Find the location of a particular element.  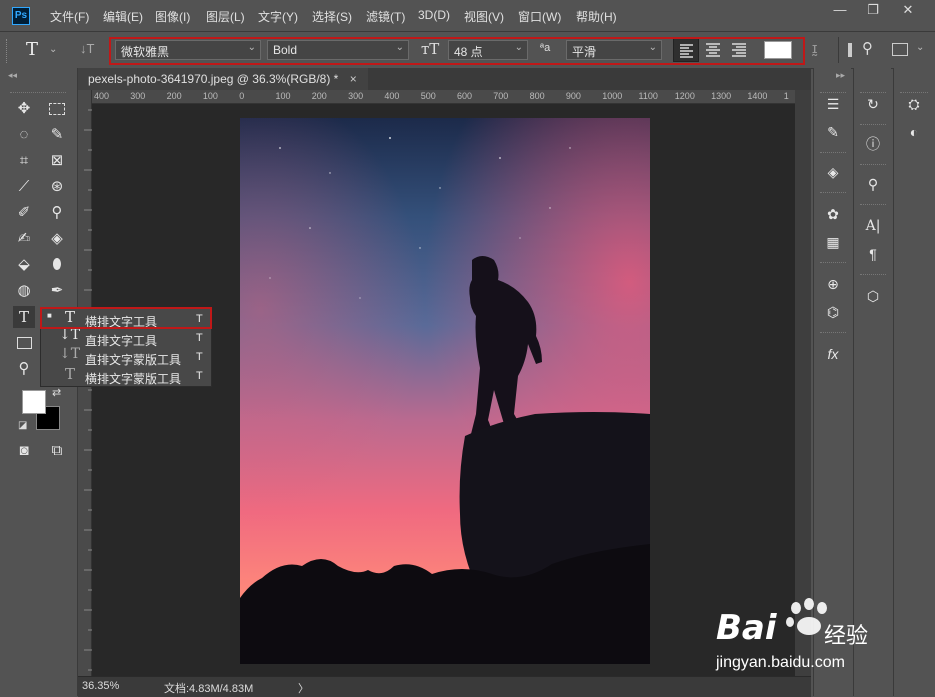

search-icon: ⚲ is located at coordinates (867, 48).